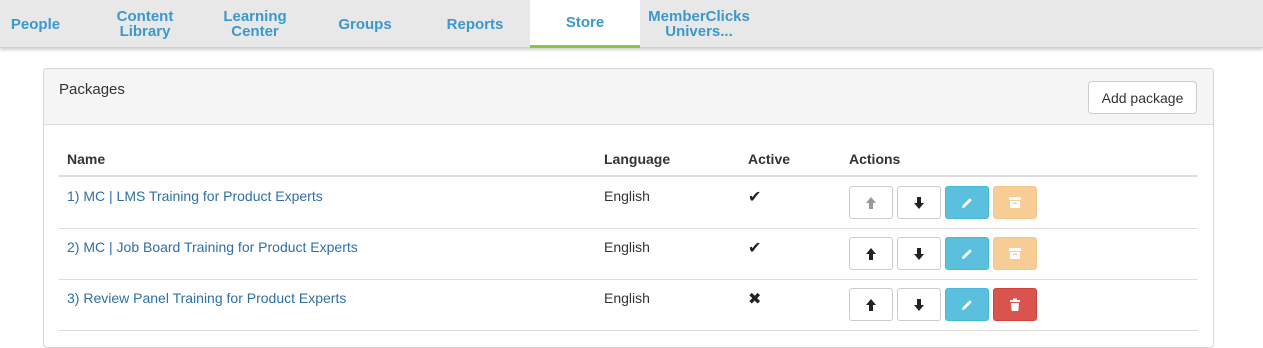 This screenshot has height=348, width=1263. Describe the element at coordinates (1142, 97) in the screenshot. I see `add-package-button: Add package` at that location.